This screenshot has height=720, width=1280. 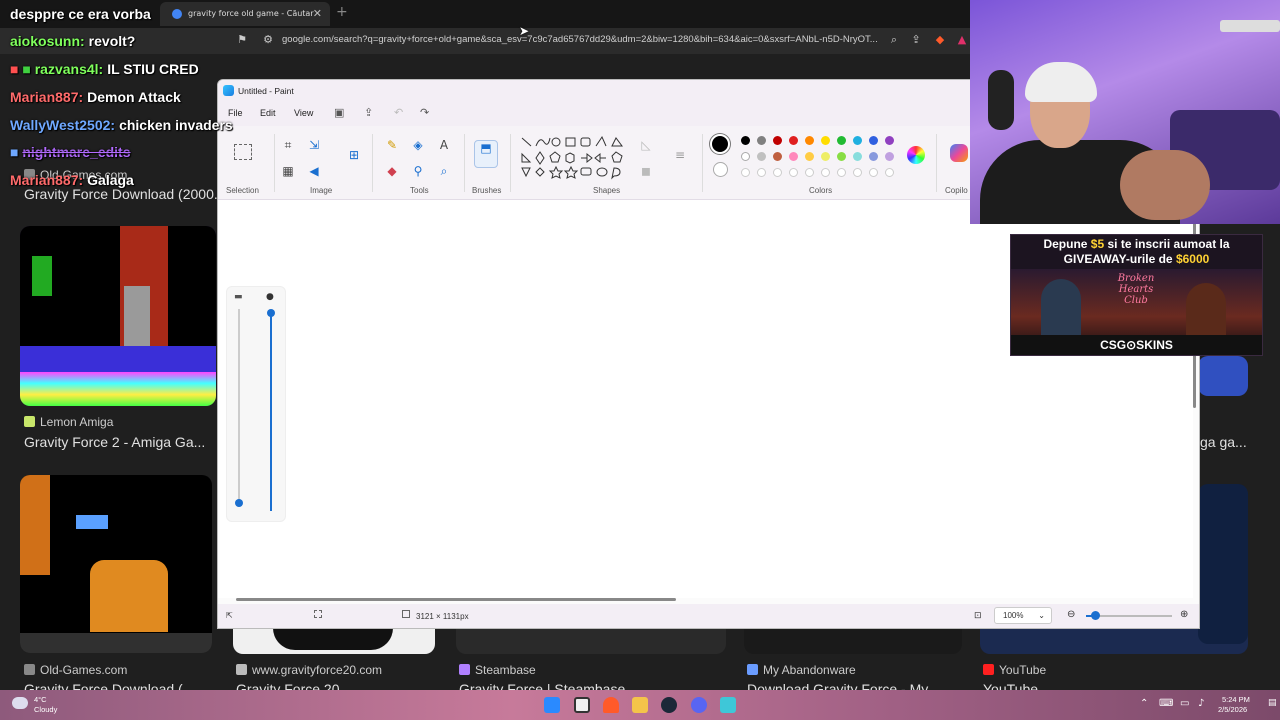 I want to click on task-view-icon, so click(x=582, y=705).